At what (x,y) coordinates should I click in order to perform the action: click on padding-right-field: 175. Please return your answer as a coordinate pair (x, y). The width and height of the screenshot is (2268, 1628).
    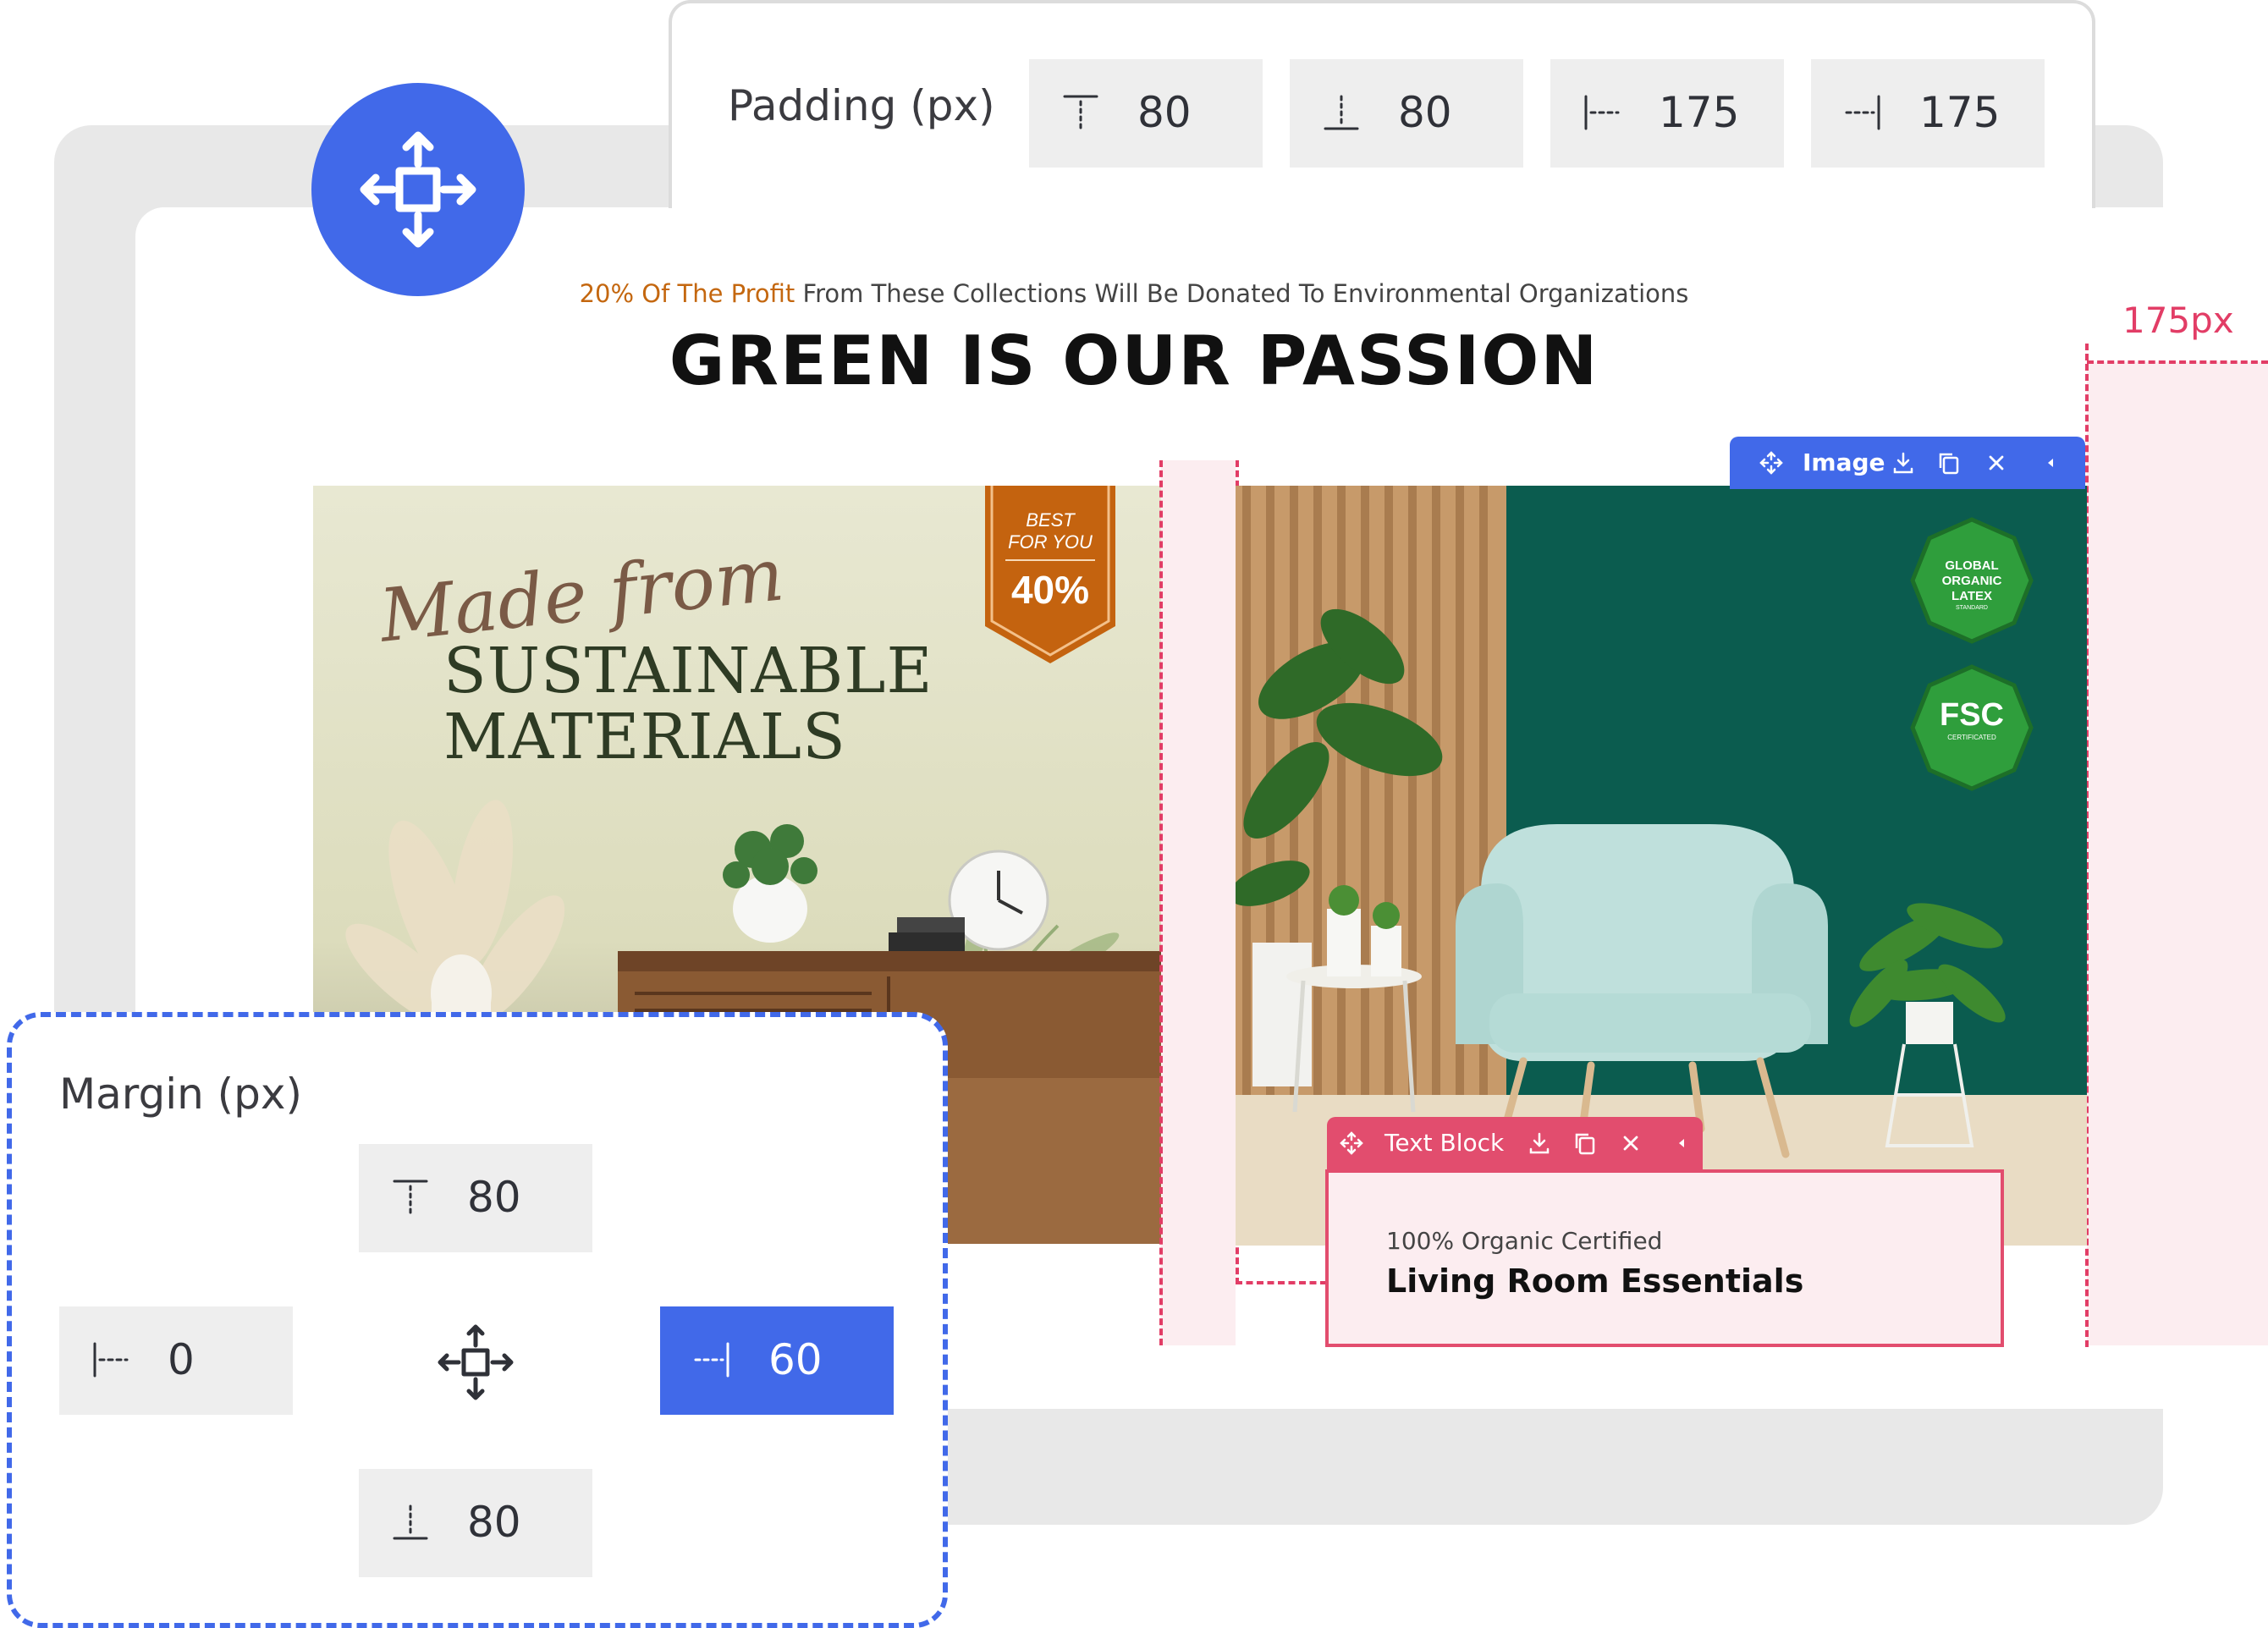
    Looking at the image, I should click on (1928, 114).